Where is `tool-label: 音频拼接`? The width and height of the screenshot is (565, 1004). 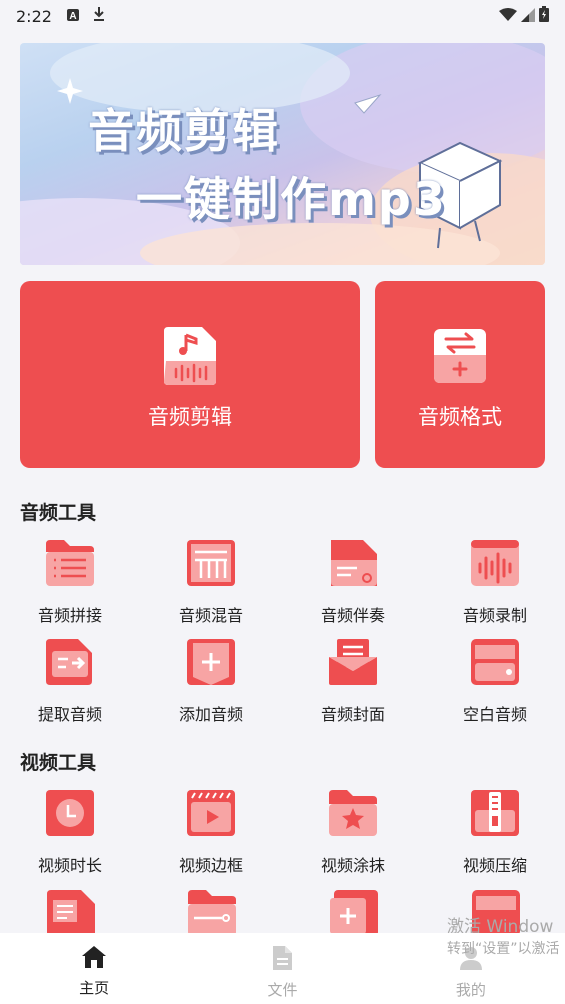
tool-label: 音频拼接 is located at coordinates (69, 615).